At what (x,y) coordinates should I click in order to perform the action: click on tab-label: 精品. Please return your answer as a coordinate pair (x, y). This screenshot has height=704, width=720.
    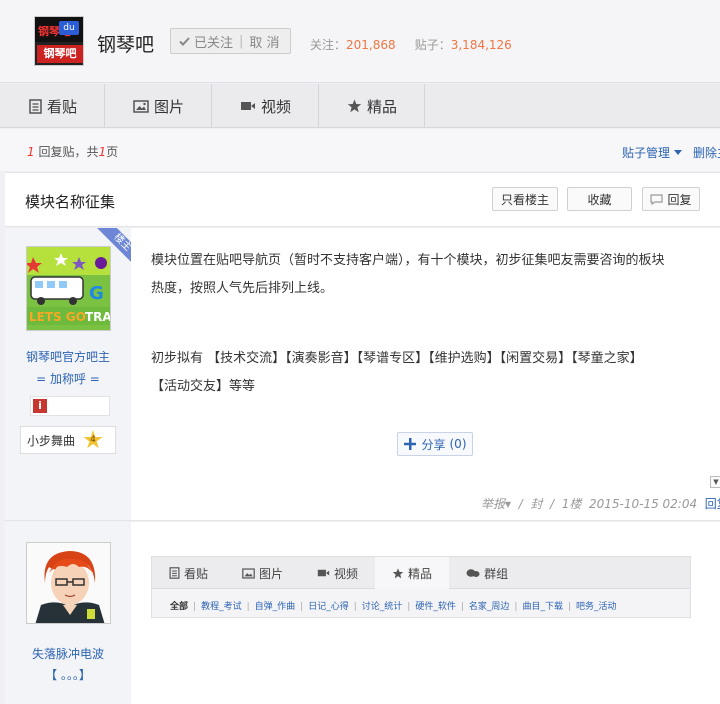
    Looking at the image, I should click on (382, 106).